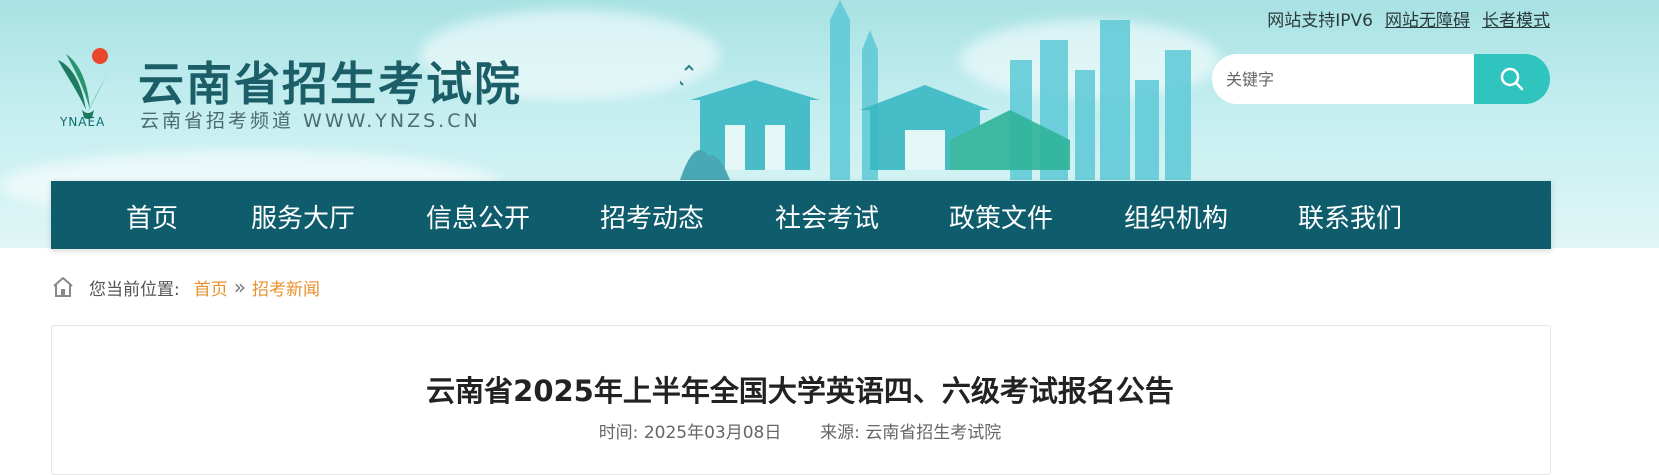 This screenshot has width=1659, height=475. Describe the element at coordinates (310, 121) in the screenshot. I see `site-subtitle: 云南省招考频道 WWW.YNZS.CN` at that location.